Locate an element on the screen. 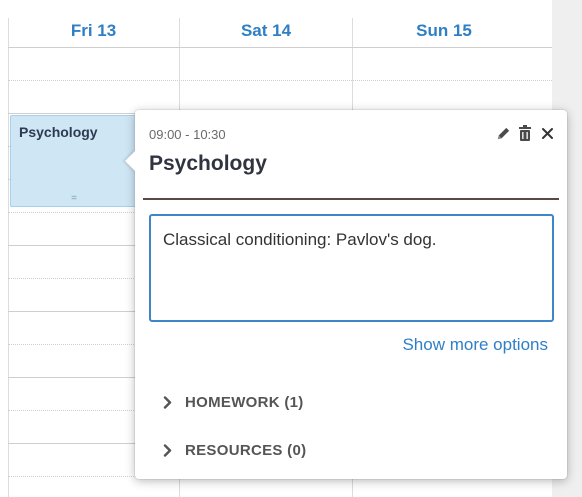 This screenshot has width=582, height=497. popover-title: Psychology is located at coordinates (208, 163).